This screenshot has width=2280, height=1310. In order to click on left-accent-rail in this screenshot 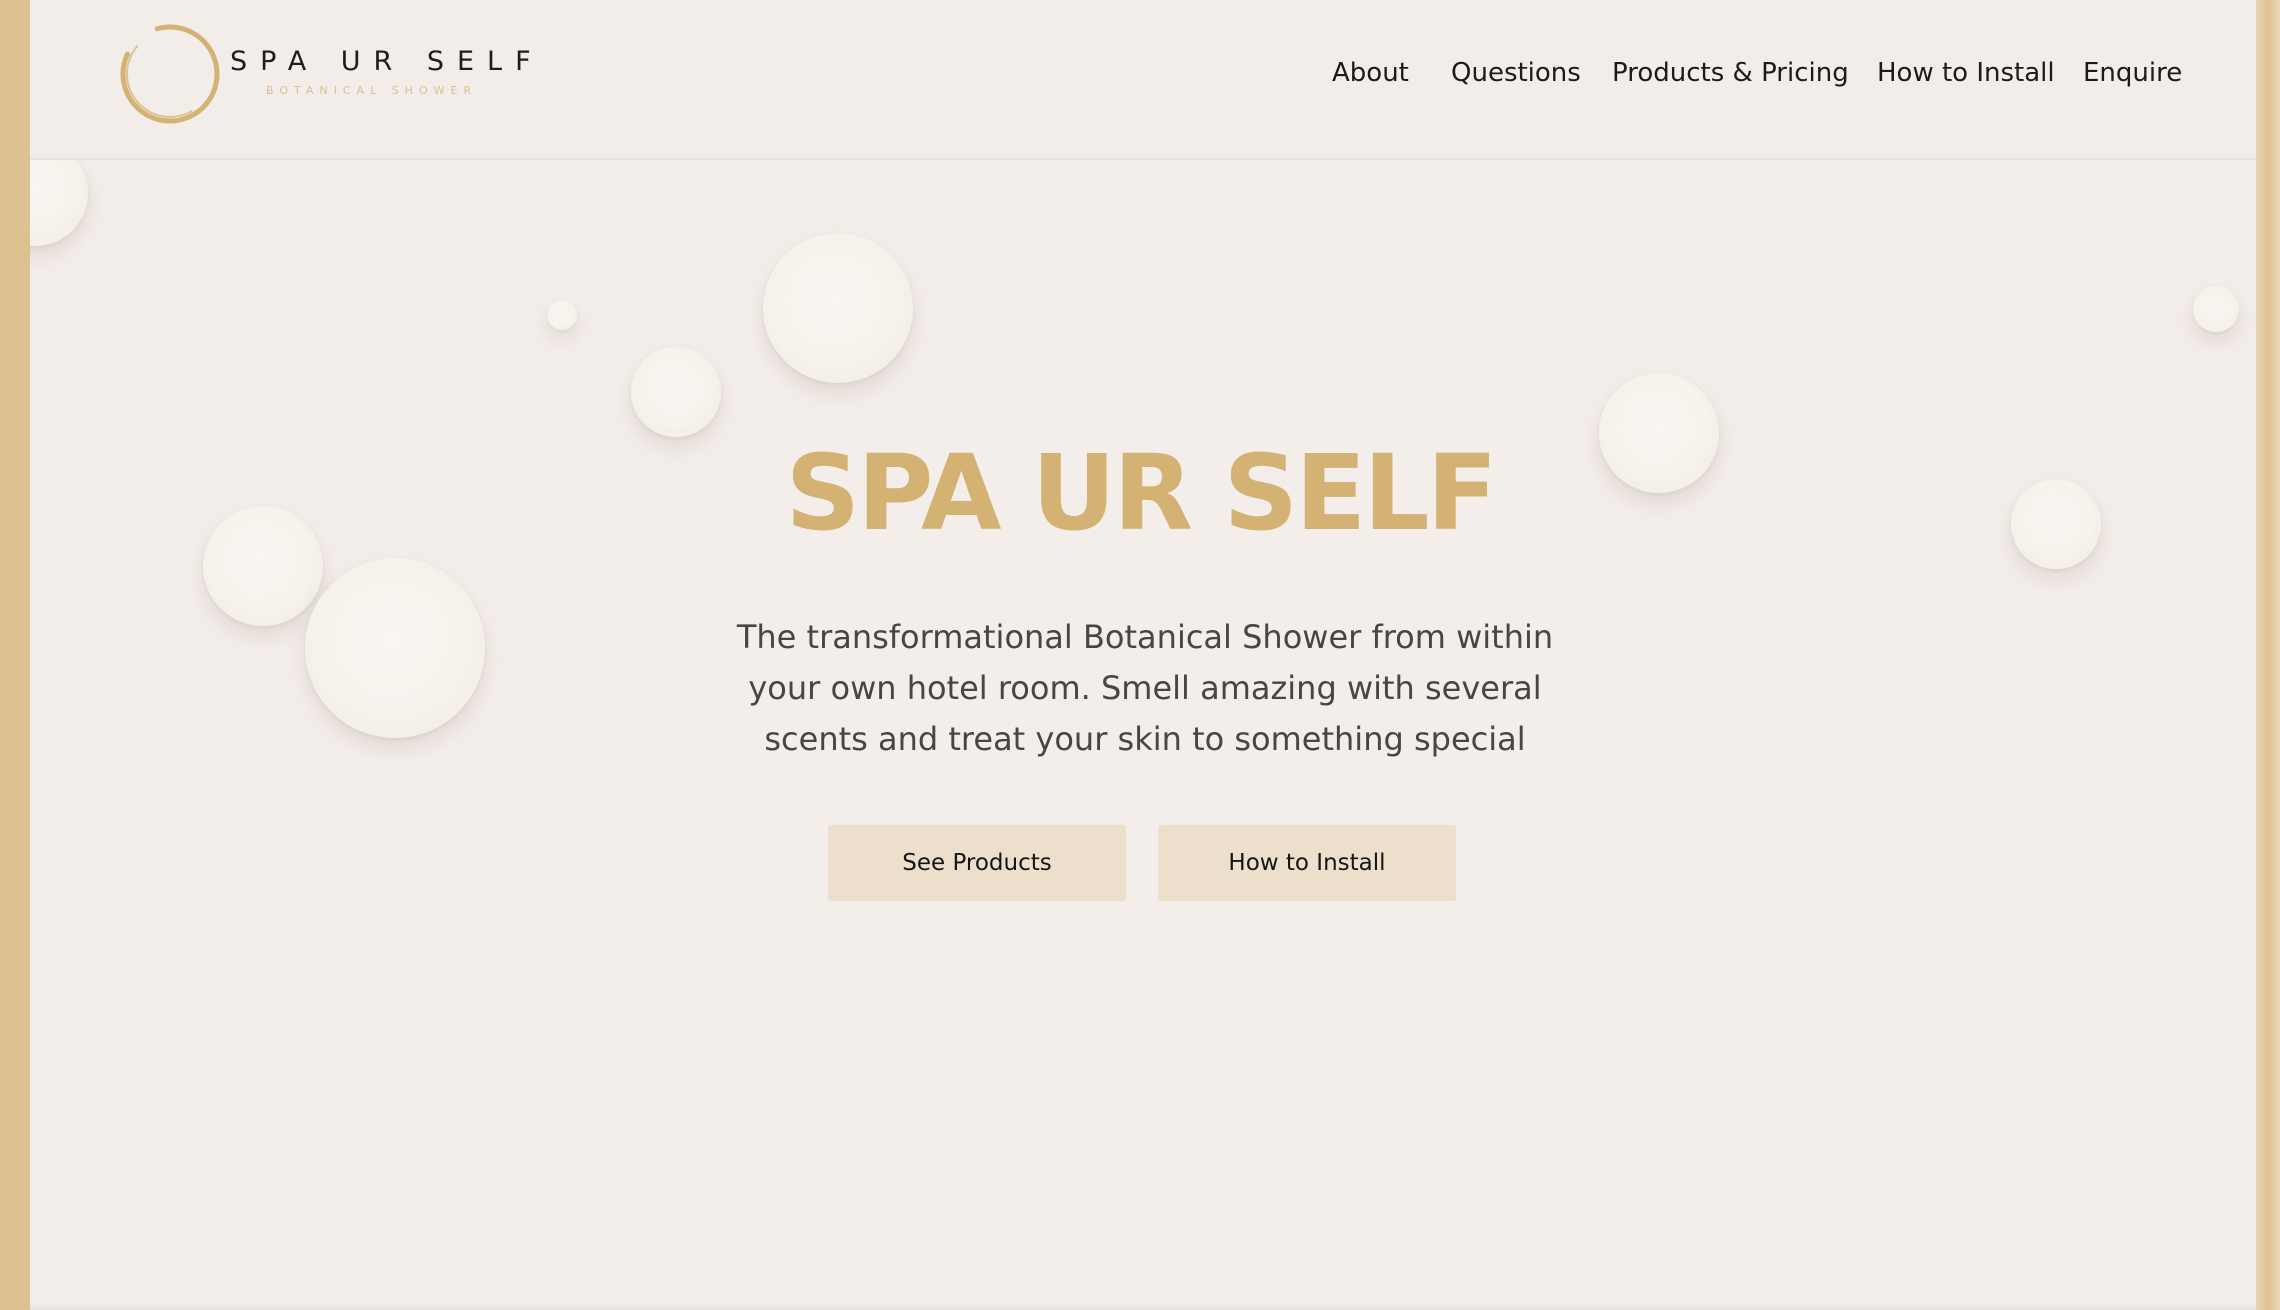, I will do `click(15, 655)`.